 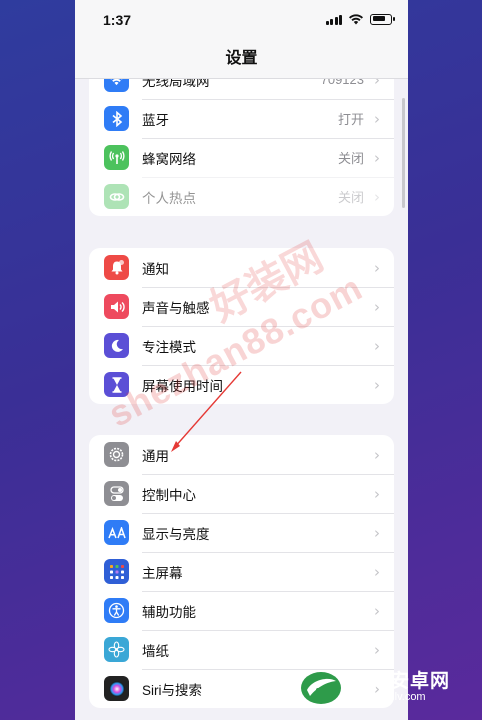 I want to click on annotation-arrow, so click(x=206, y=411).